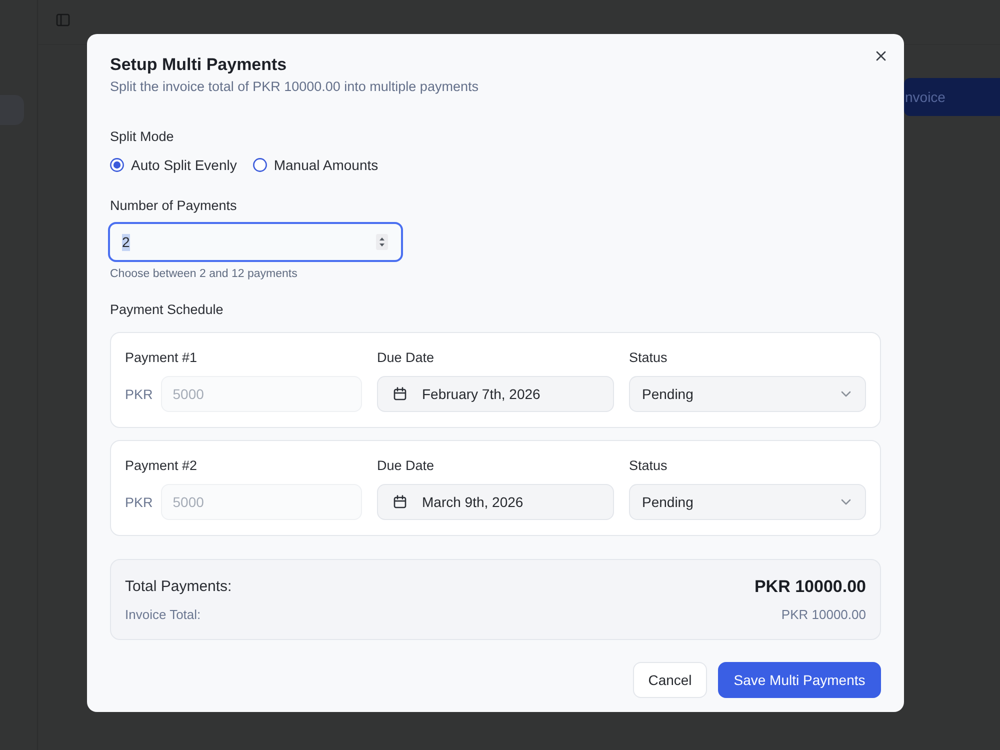  I want to click on radio-label: Manual Amounts, so click(326, 165).